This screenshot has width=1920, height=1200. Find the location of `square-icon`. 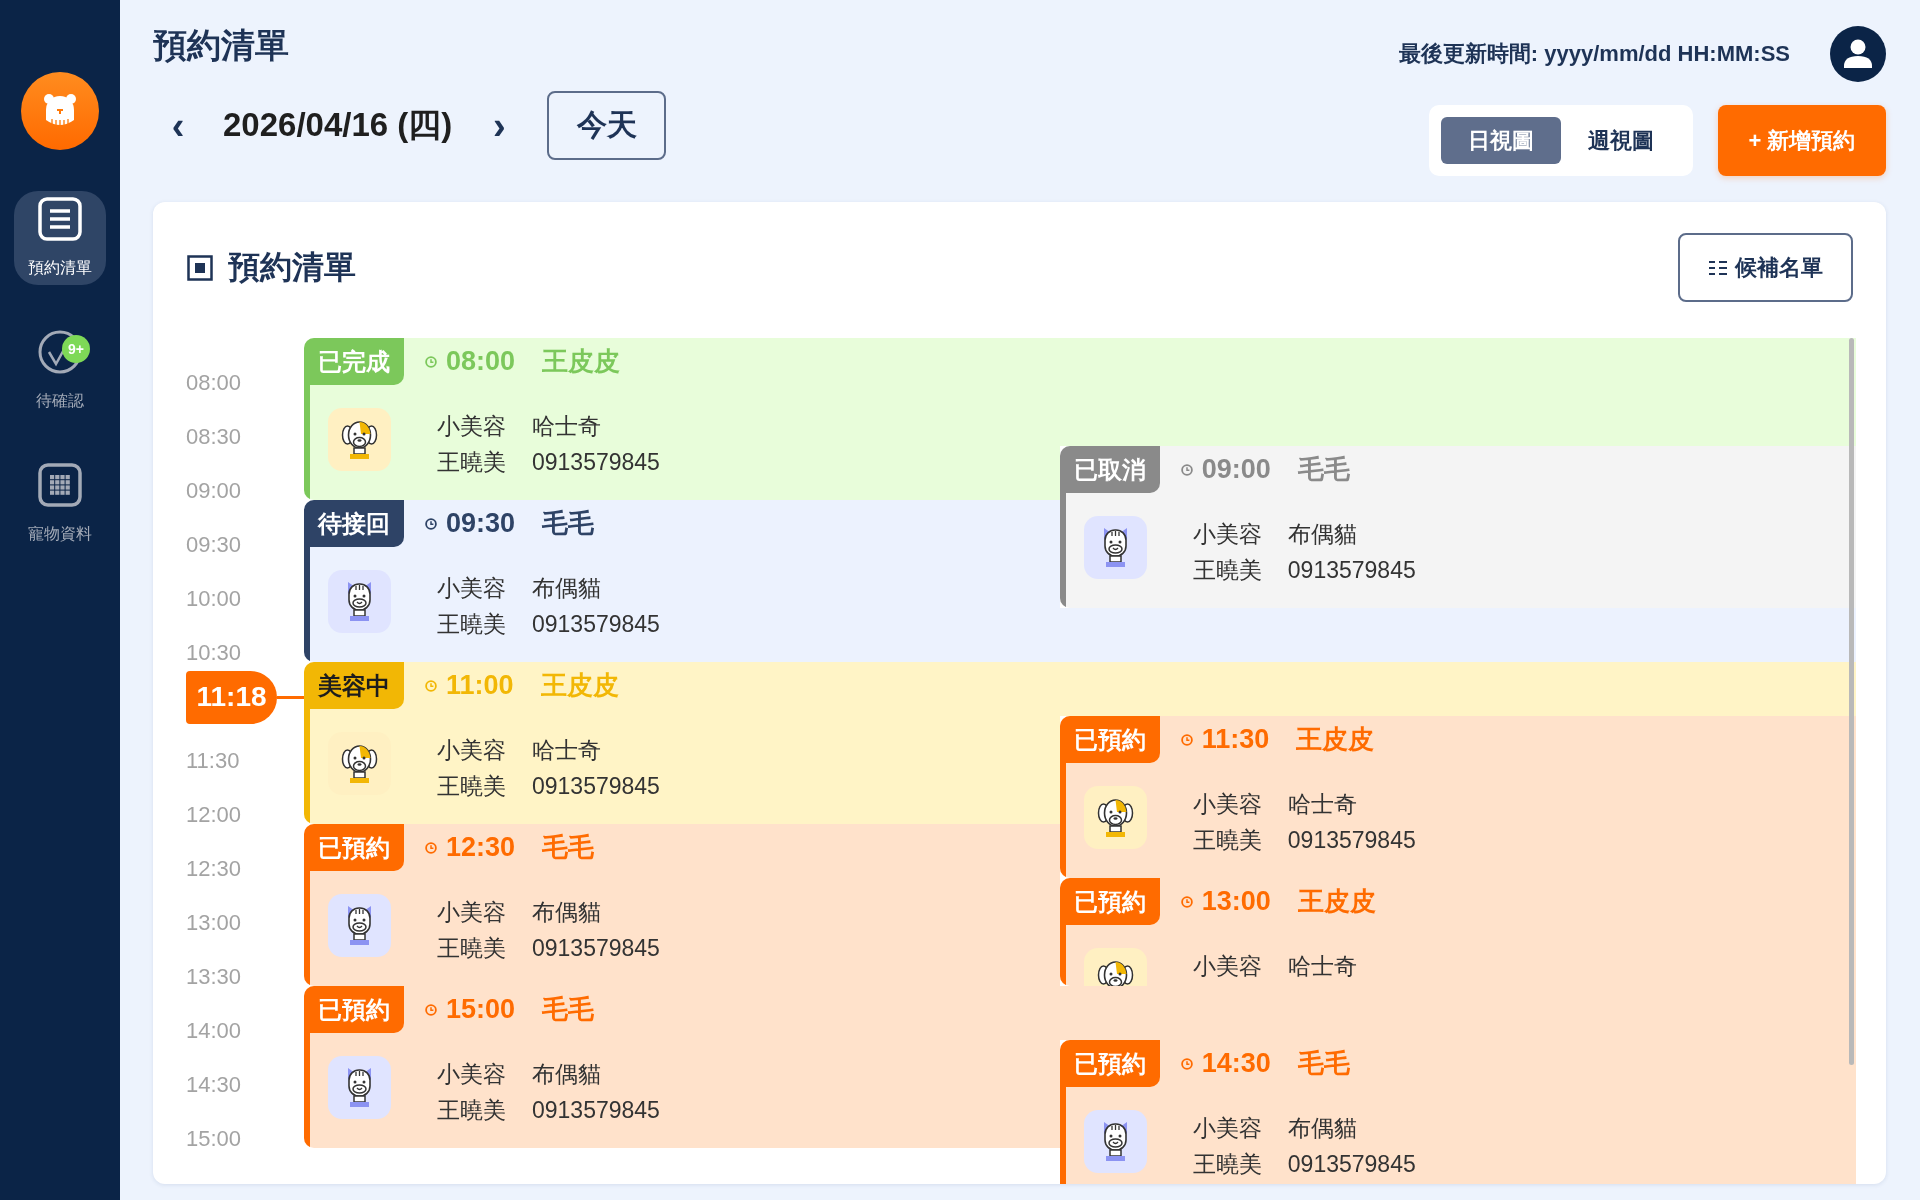

square-icon is located at coordinates (200, 267).